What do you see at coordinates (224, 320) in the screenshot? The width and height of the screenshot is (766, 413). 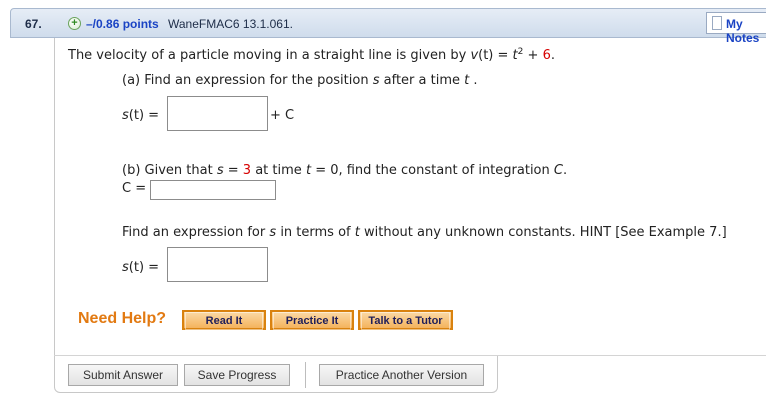 I see `read-it-button: Read It` at bounding box center [224, 320].